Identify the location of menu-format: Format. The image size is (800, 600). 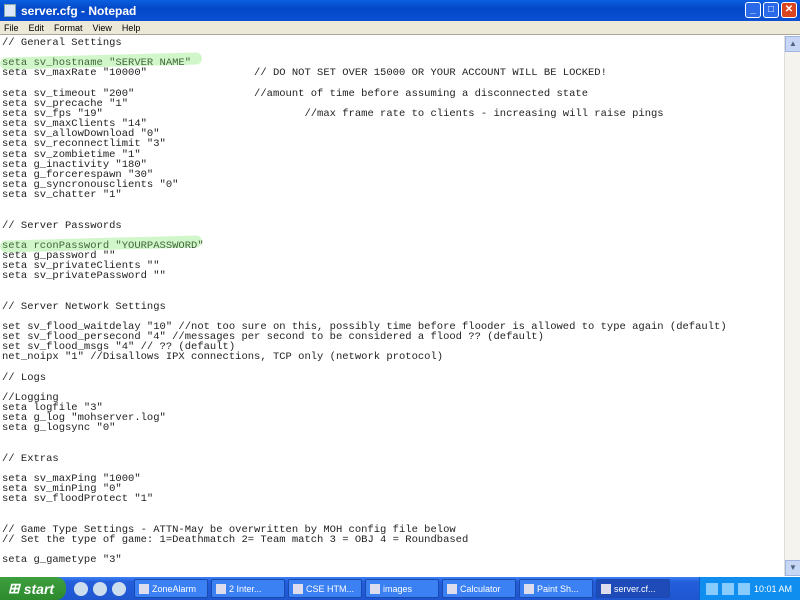
(68, 28).